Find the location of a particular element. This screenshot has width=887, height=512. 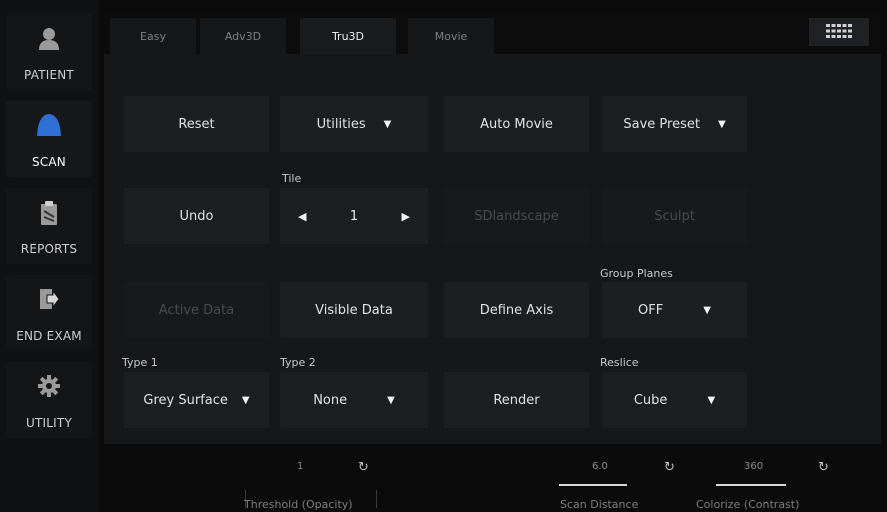

sidebar-item-utility: UTILITY is located at coordinates (49, 400).